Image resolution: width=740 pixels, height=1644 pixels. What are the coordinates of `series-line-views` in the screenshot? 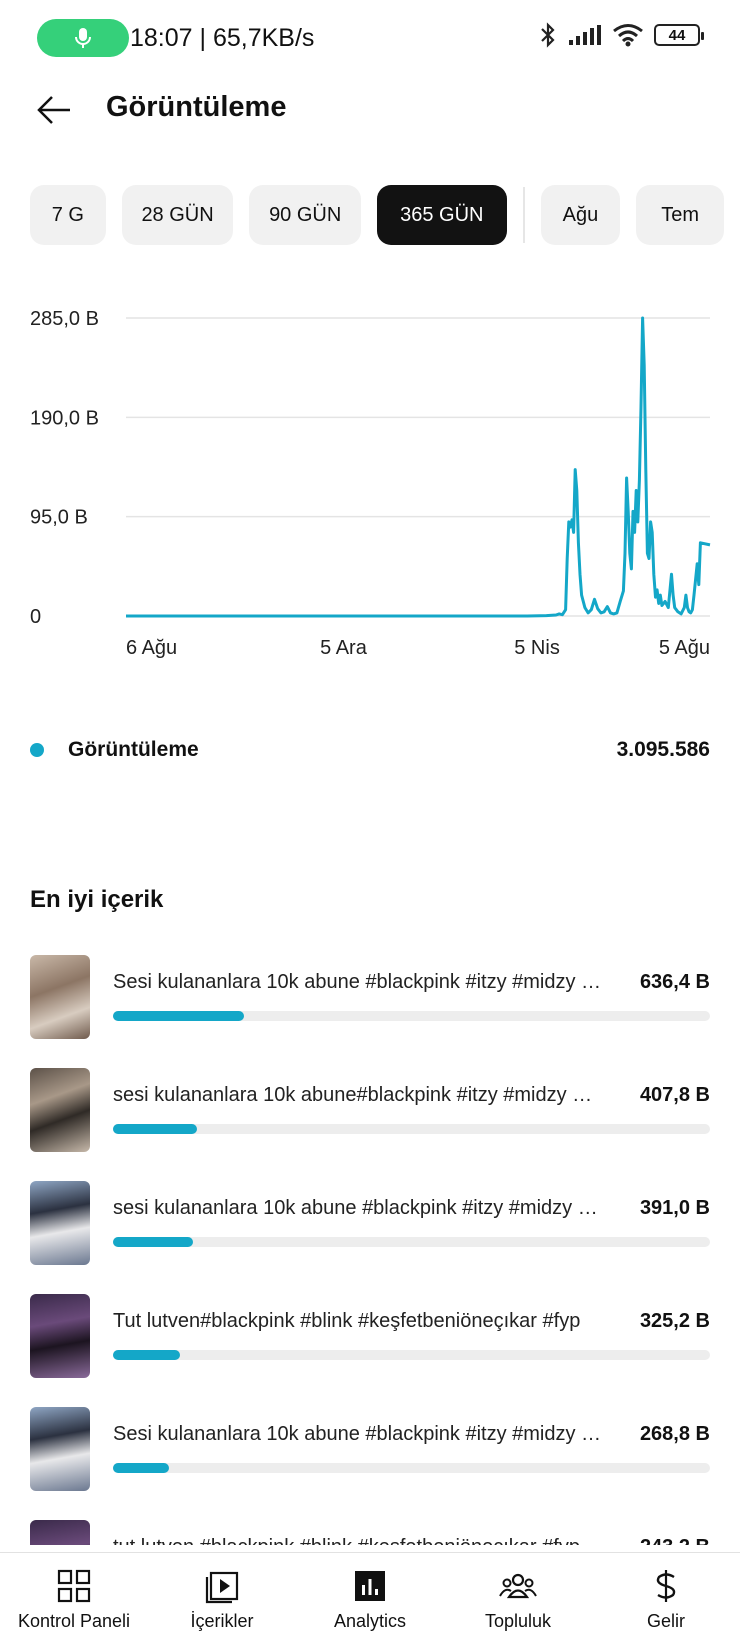 It's located at (418, 467).